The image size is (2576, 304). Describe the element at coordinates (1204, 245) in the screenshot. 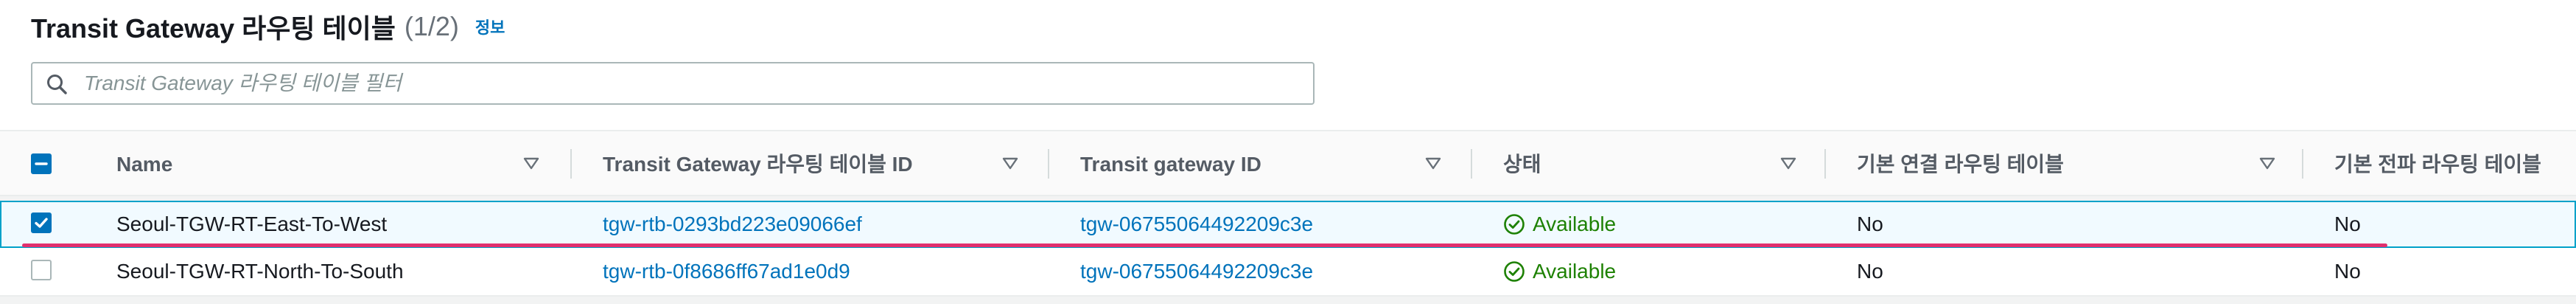

I see `annotation-underline` at that location.